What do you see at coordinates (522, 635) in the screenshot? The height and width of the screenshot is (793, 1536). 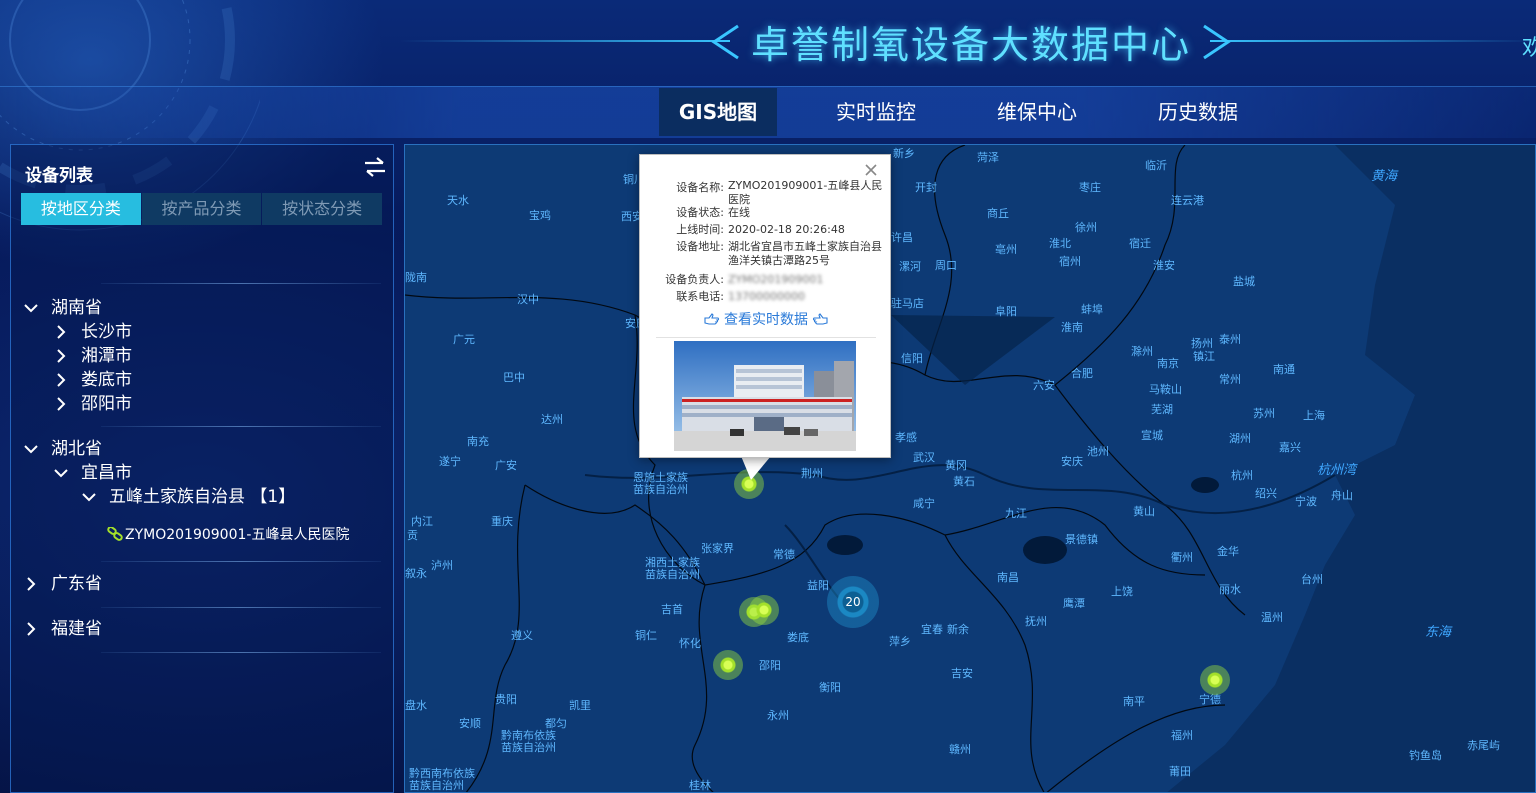 I see `map-label: 遵义` at bounding box center [522, 635].